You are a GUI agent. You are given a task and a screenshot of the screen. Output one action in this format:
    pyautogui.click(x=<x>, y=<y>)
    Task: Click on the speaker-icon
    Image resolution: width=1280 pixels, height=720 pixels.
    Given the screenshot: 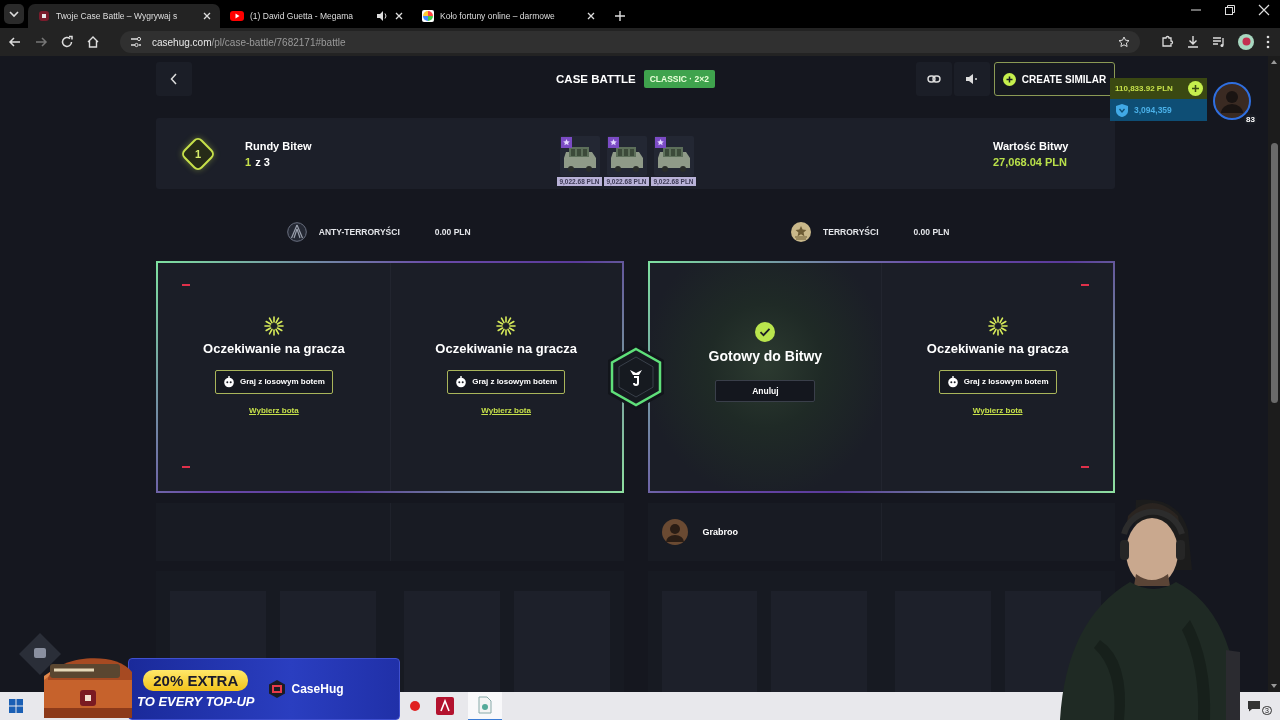 What is the action you would take?
    pyautogui.click(x=972, y=79)
    